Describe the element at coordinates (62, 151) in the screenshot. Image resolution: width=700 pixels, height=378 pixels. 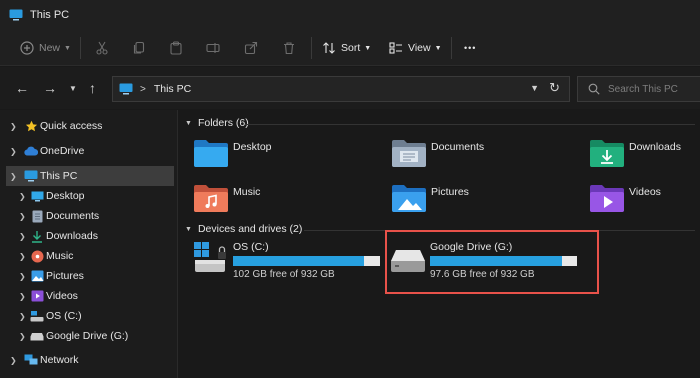
I see `nav-item-label: OneDrive` at that location.